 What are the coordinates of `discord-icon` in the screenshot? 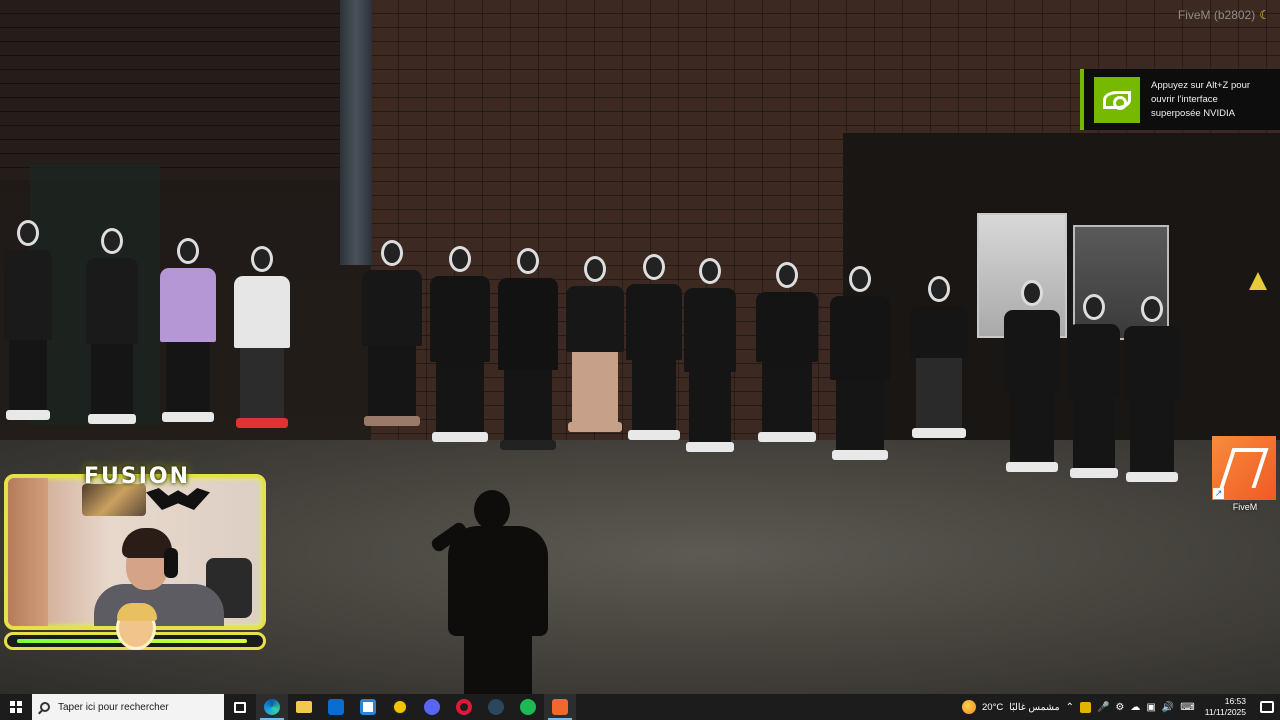 It's located at (432, 707).